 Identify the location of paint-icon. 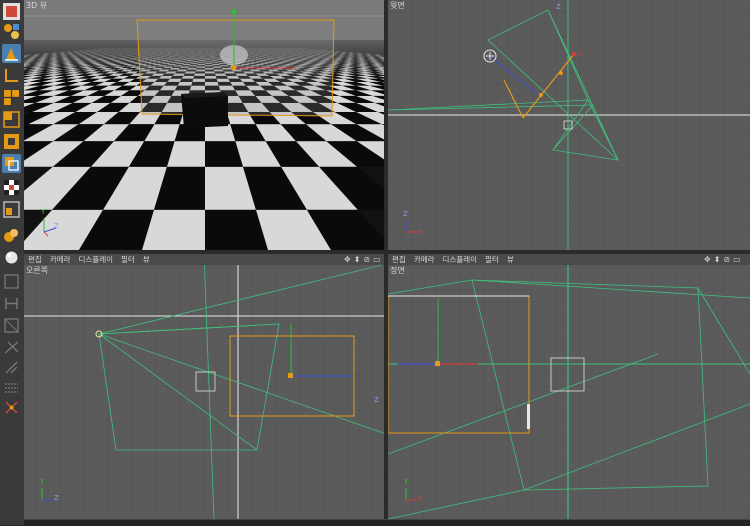
(11, 367).